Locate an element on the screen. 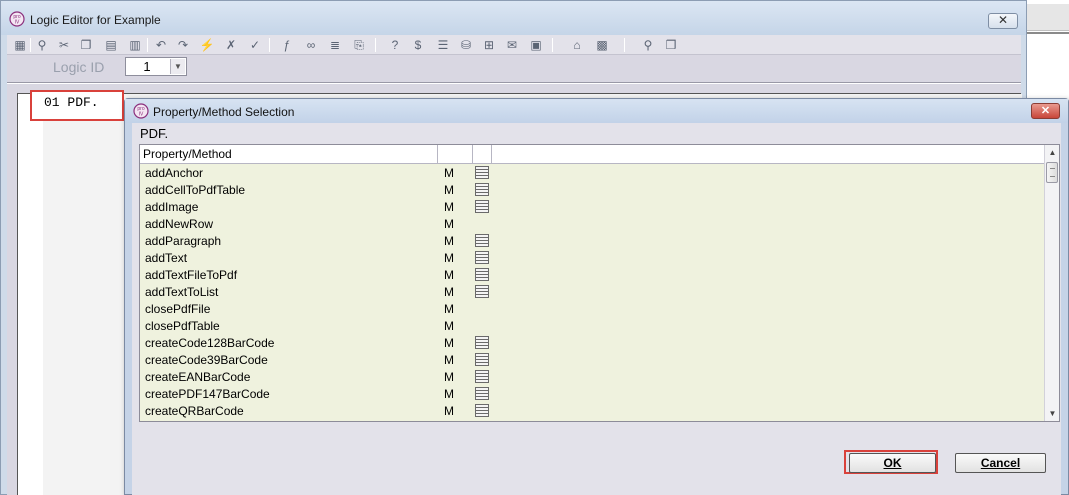 This screenshot has width=1069, height=495. table-row: addAnchor M is located at coordinates (592, 172).